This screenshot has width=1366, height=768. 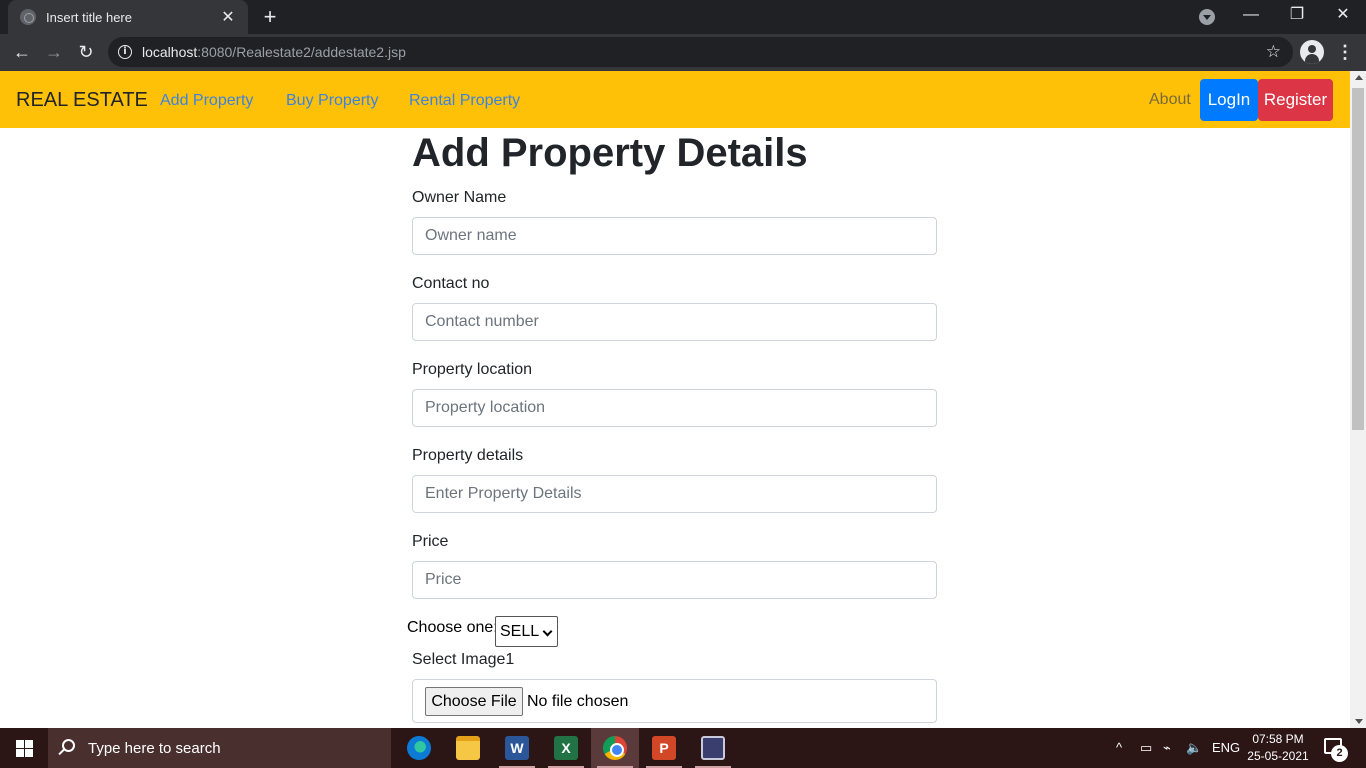 What do you see at coordinates (1167, 748) in the screenshot?
I see `network-icon: ⌁` at bounding box center [1167, 748].